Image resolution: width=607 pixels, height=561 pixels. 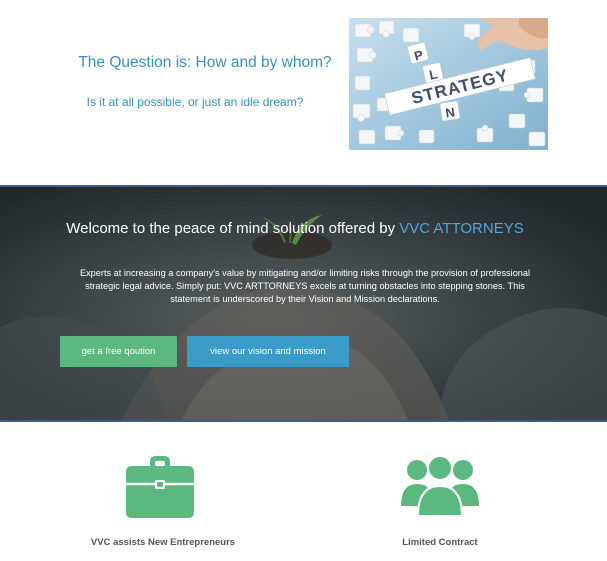 I want to click on puzzle-illustration: STRATEGY P L N, so click(x=448, y=84).